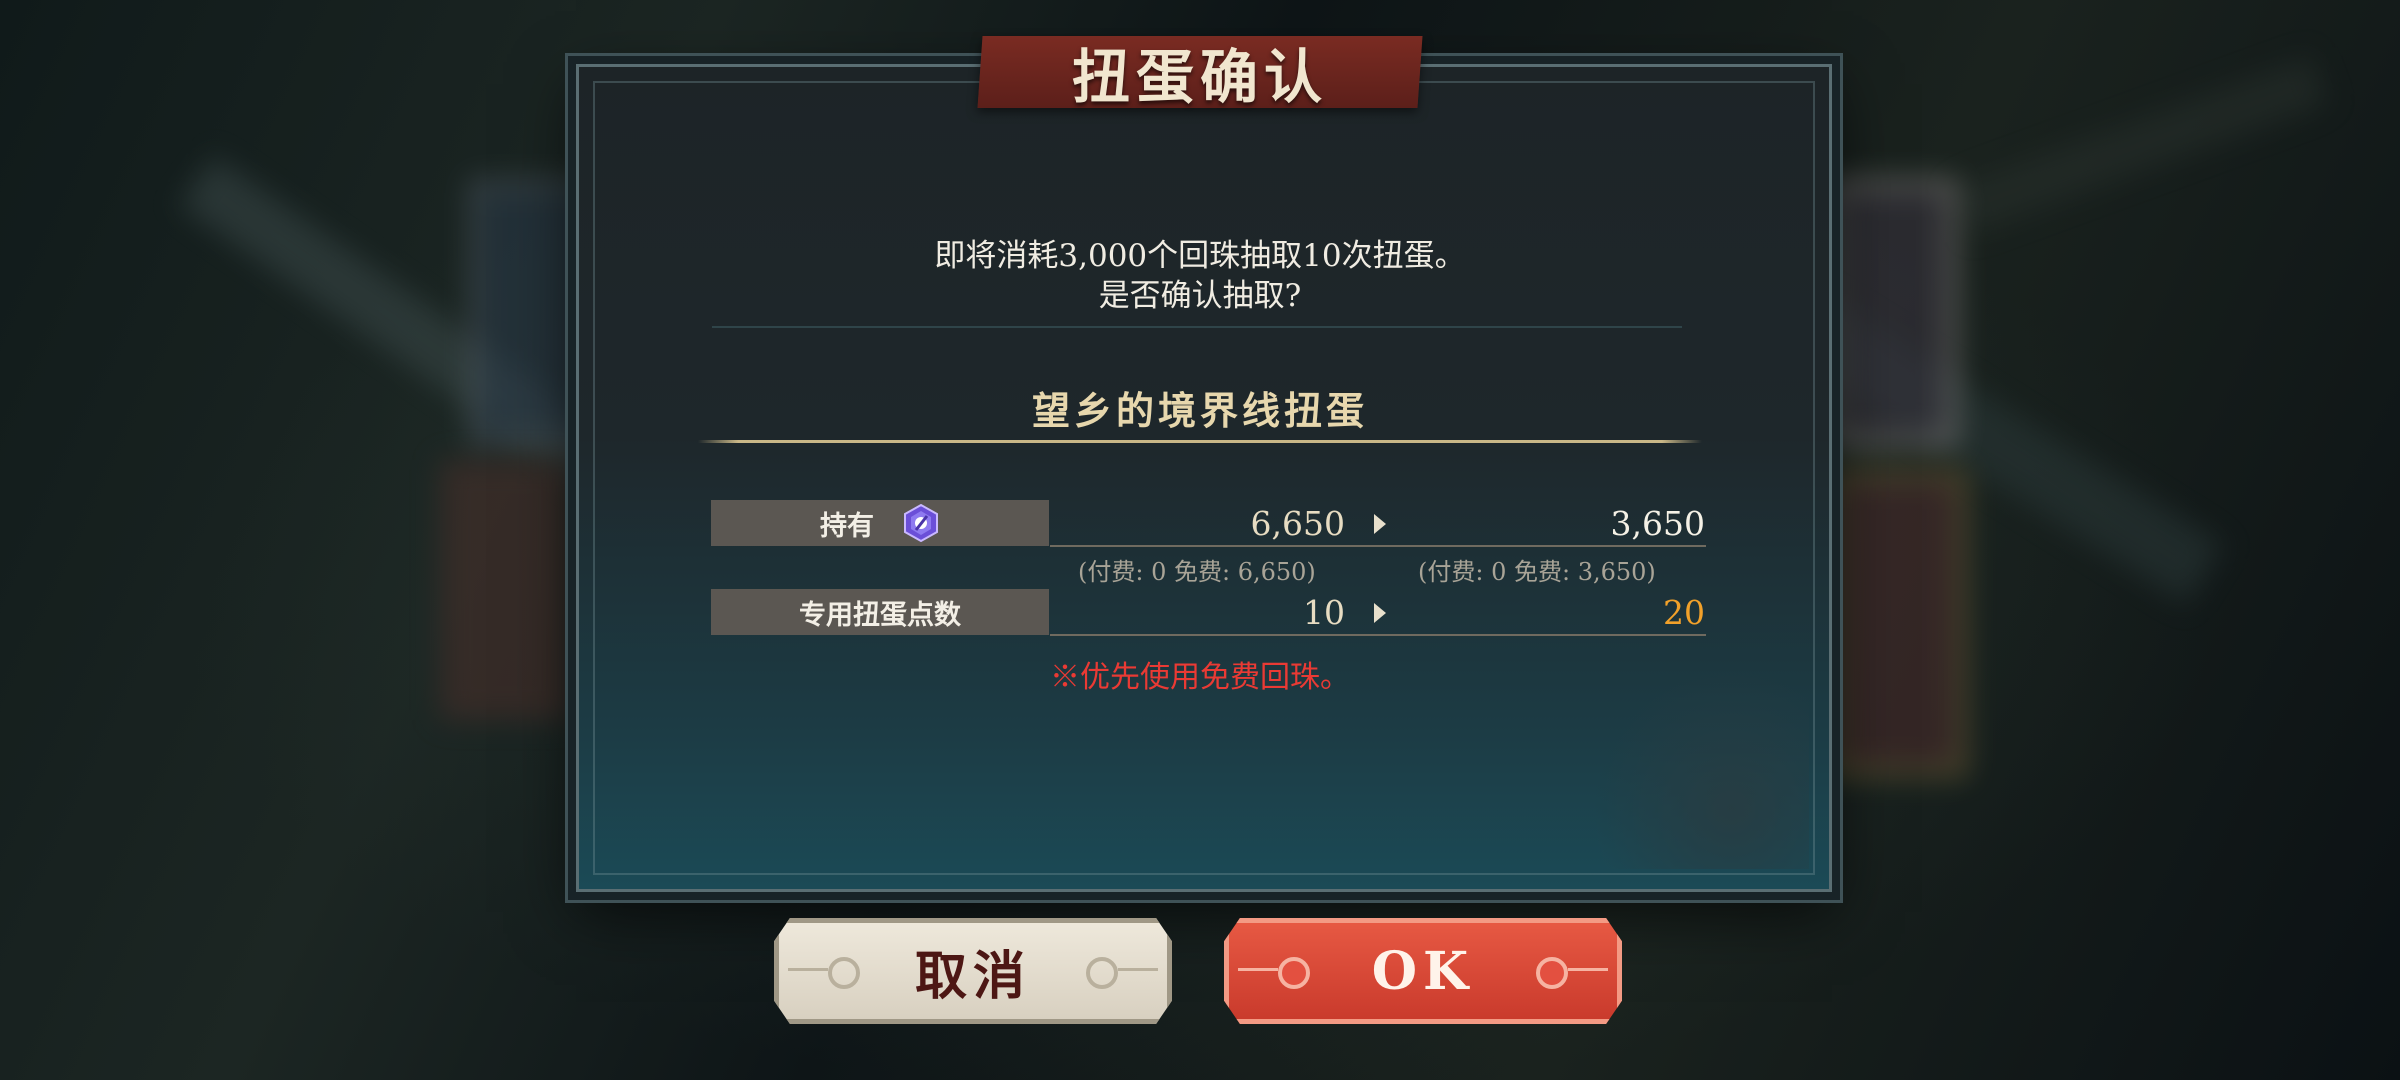  Describe the element at coordinates (1297, 523) in the screenshot. I see `holdings-before: 6,650` at that location.